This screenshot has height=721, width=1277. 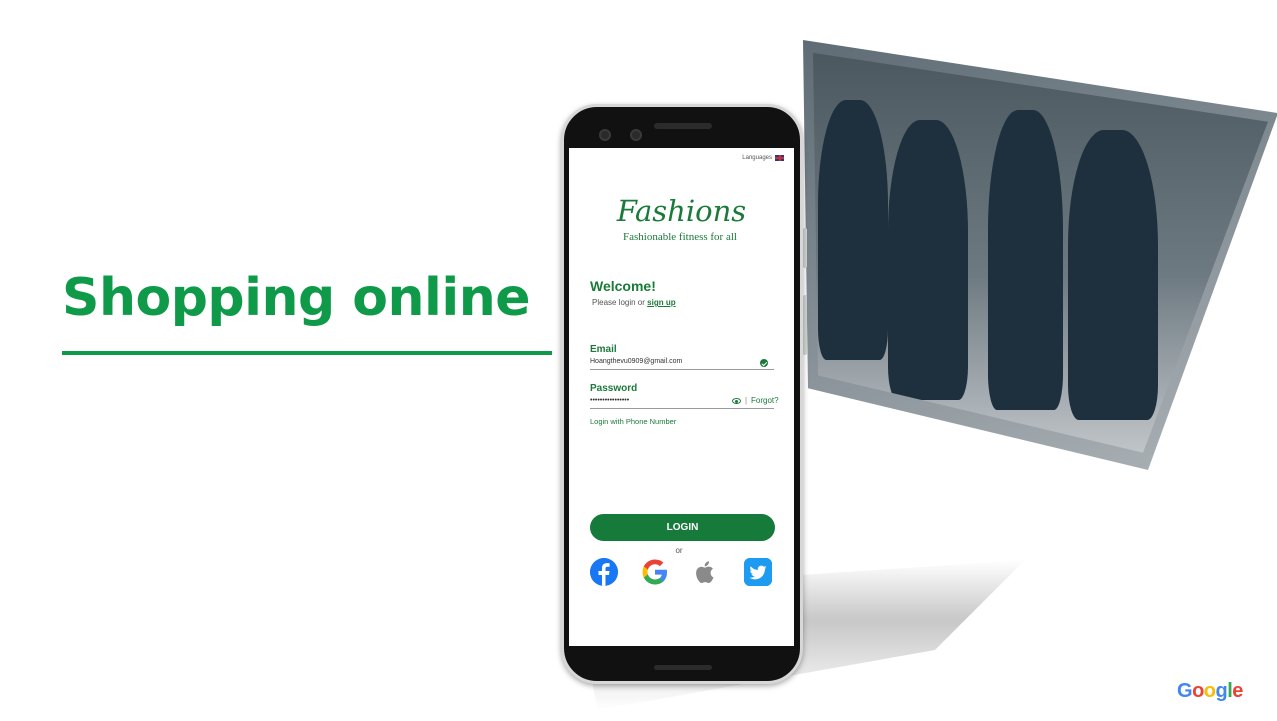 What do you see at coordinates (682, 527) in the screenshot?
I see `login-button: LOGIN` at bounding box center [682, 527].